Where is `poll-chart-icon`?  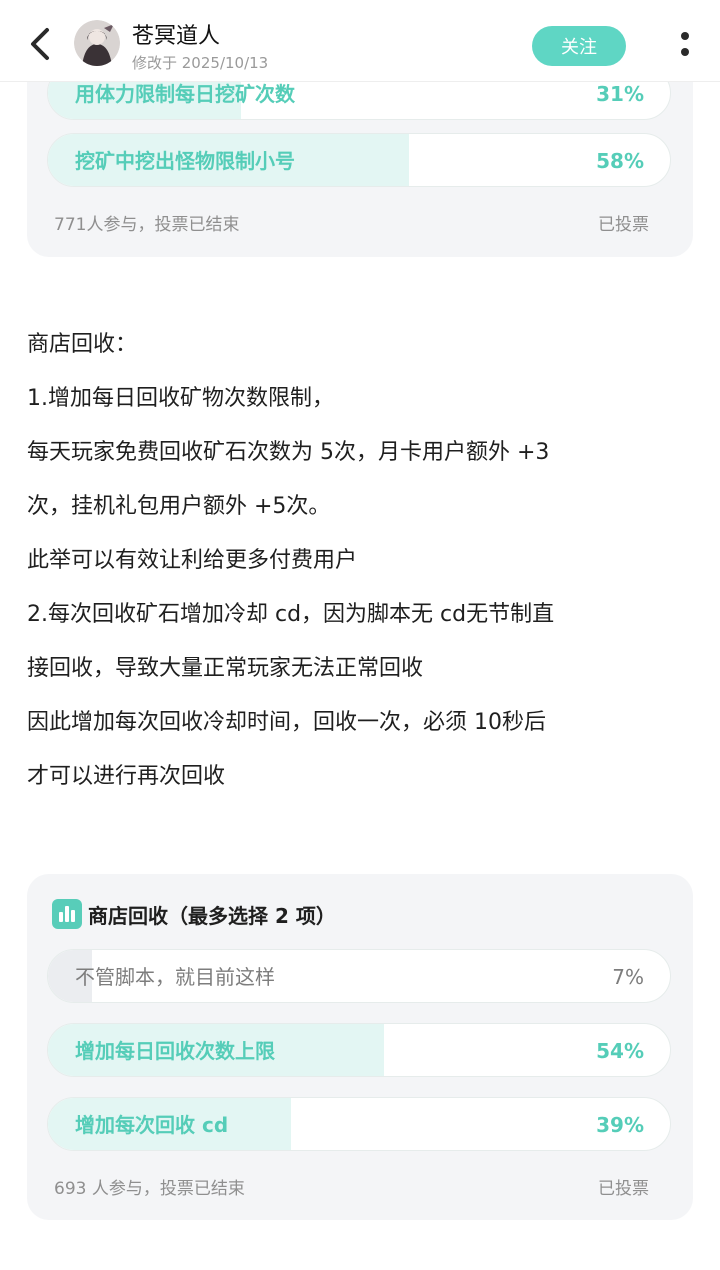
poll-chart-icon is located at coordinates (67, 914).